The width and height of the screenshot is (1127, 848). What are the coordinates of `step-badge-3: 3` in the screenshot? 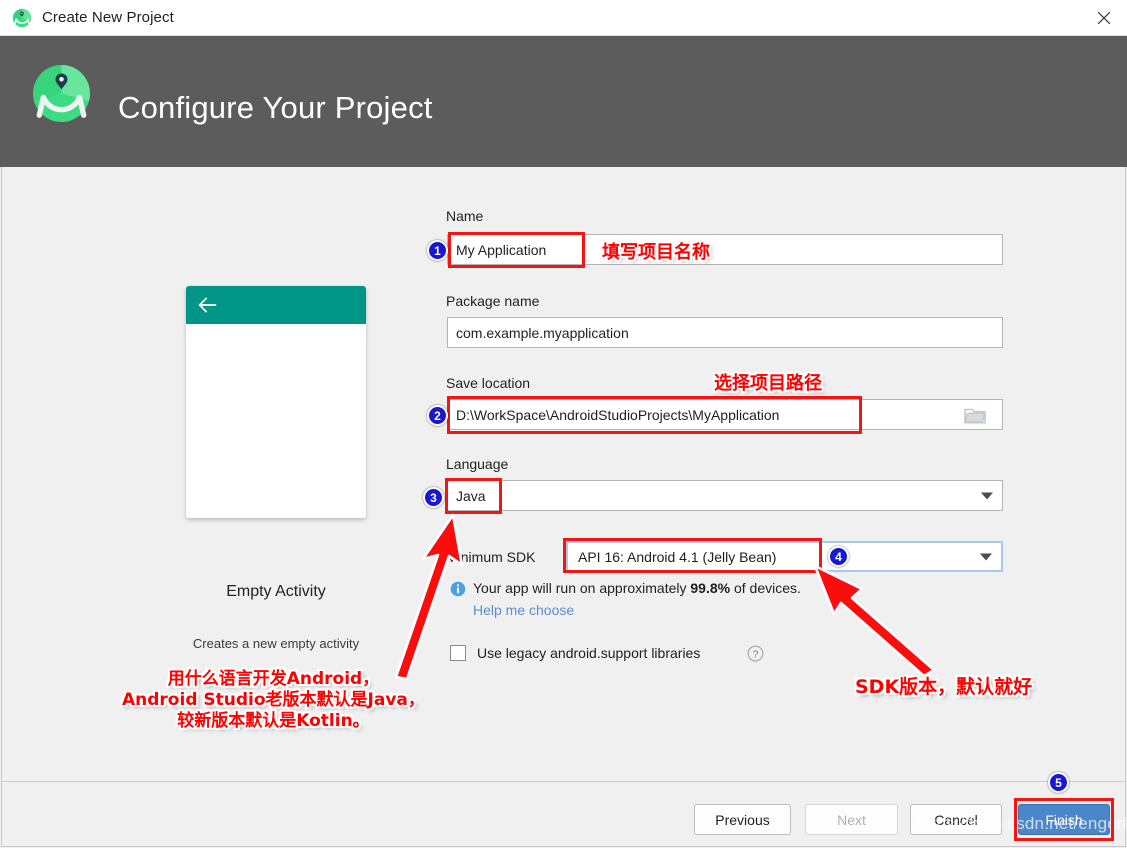 It's located at (433, 497).